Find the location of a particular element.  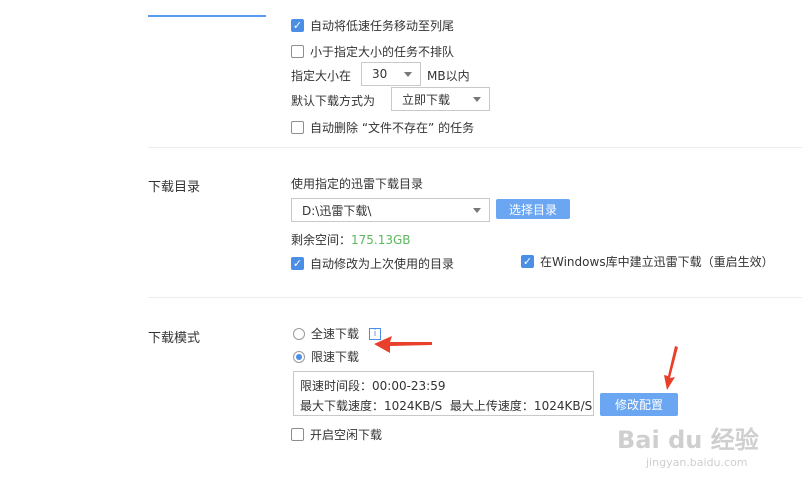

active-tab-indicator is located at coordinates (207, 16).